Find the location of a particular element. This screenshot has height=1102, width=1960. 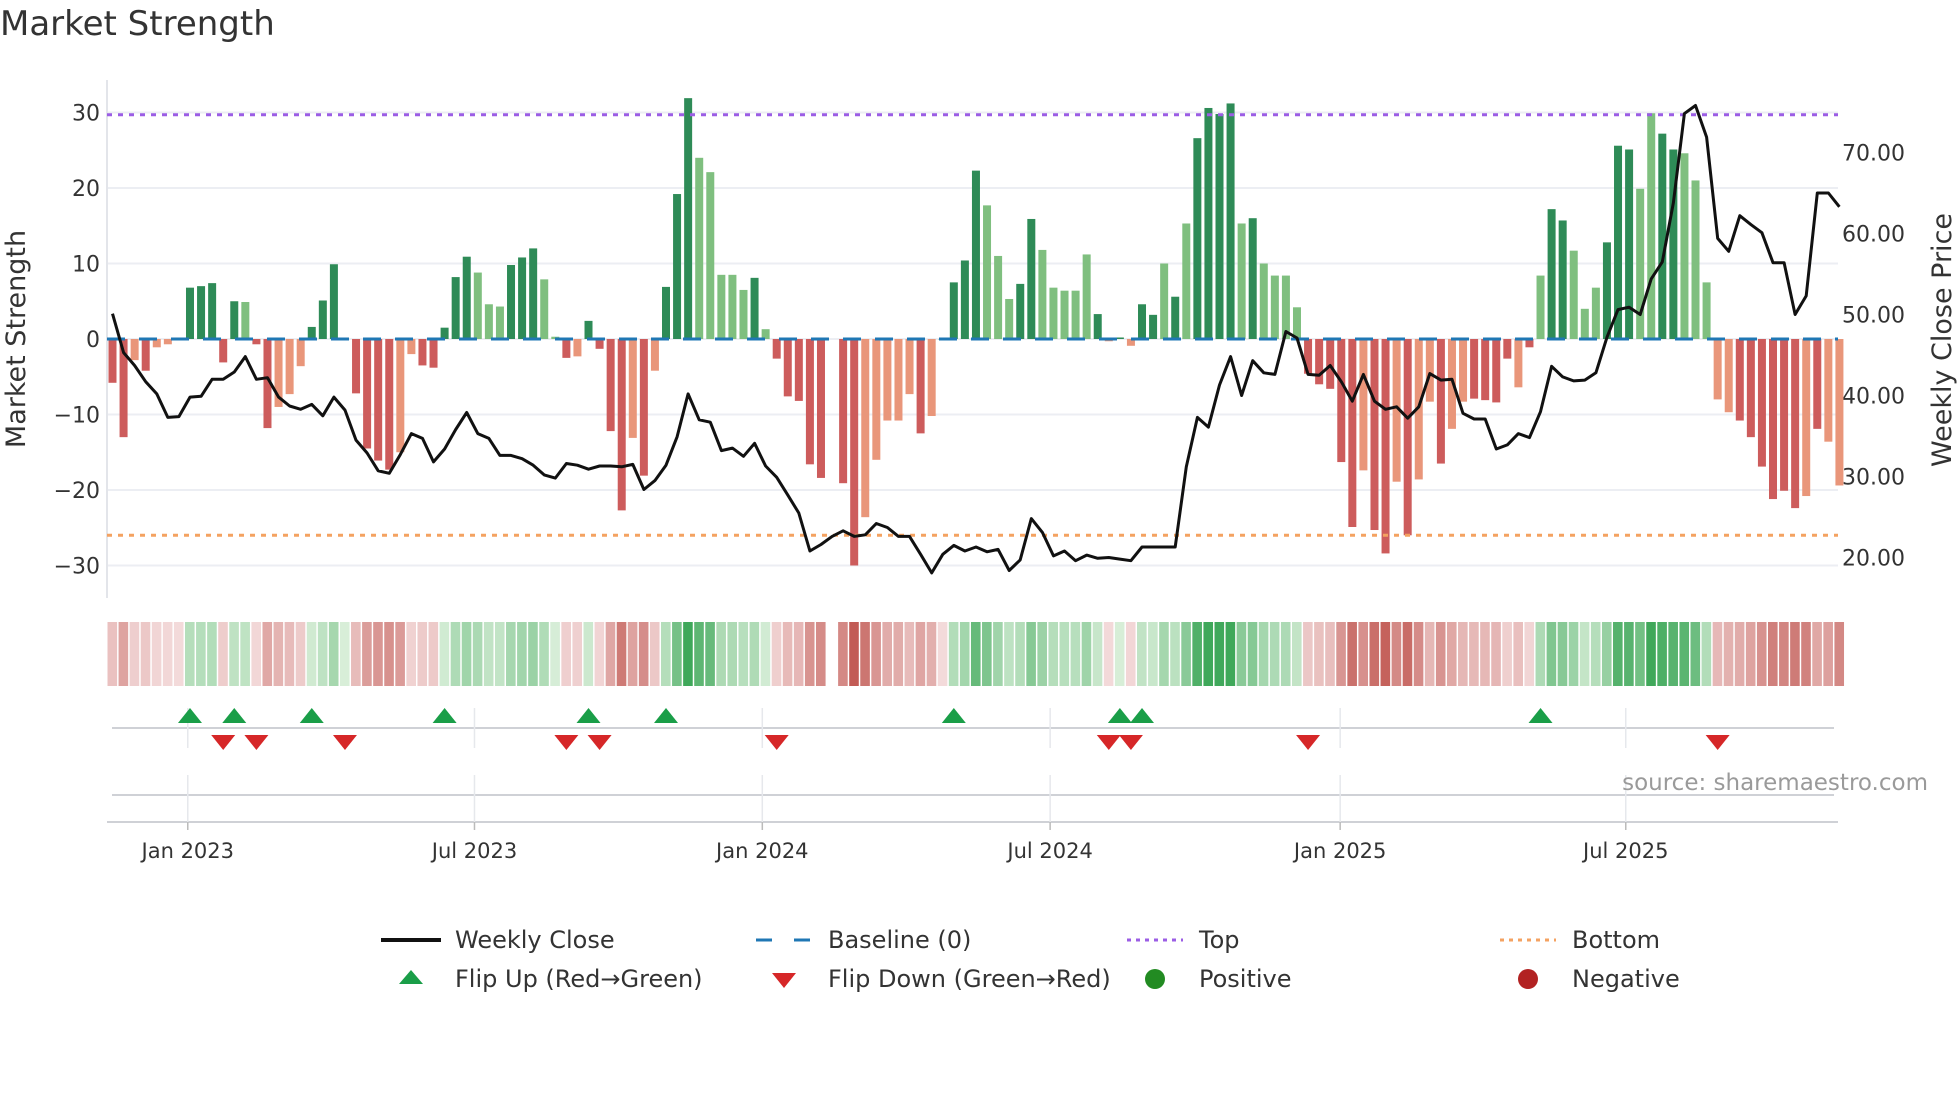

line-dotted-purple-icon is located at coordinates (1155, 940).